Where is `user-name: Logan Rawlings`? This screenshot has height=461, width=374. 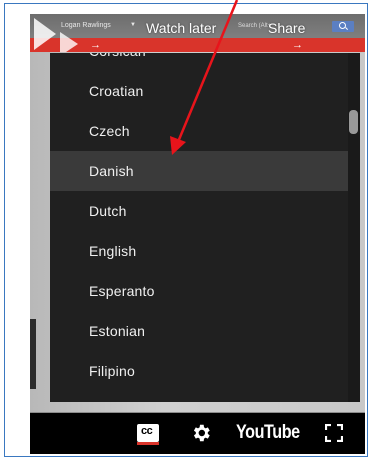 user-name: Logan Rawlings is located at coordinates (86, 25).